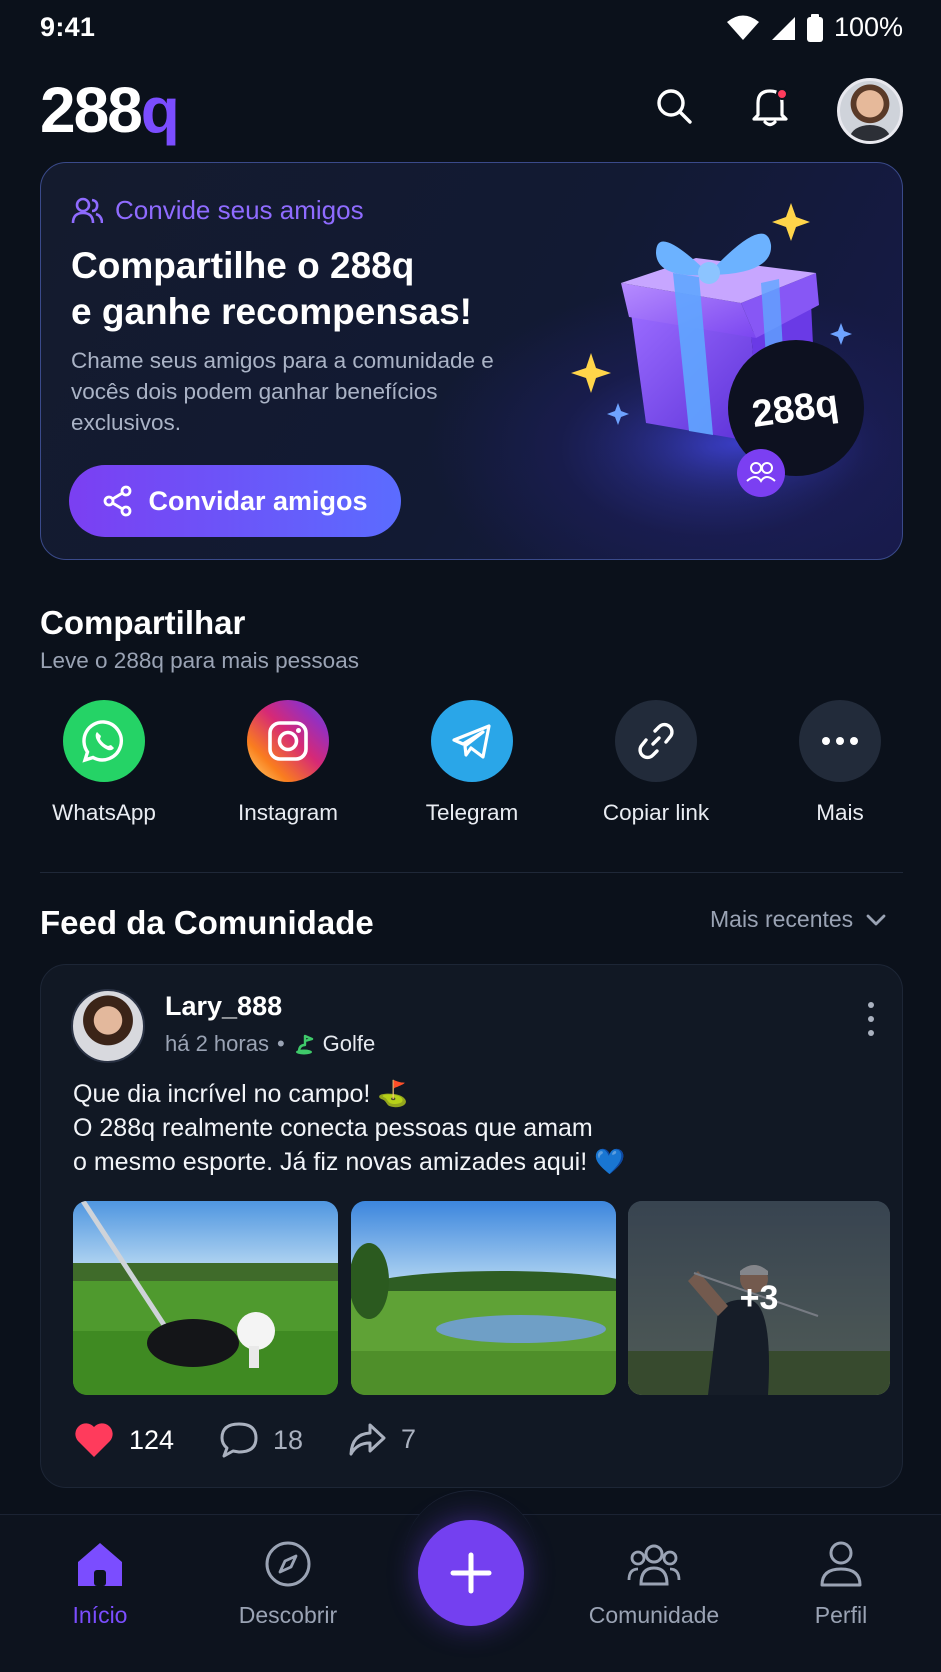 This screenshot has width=941, height=1672. I want to click on share-section-subtitle: Leve o 288q para mais pessoas, so click(199, 660).